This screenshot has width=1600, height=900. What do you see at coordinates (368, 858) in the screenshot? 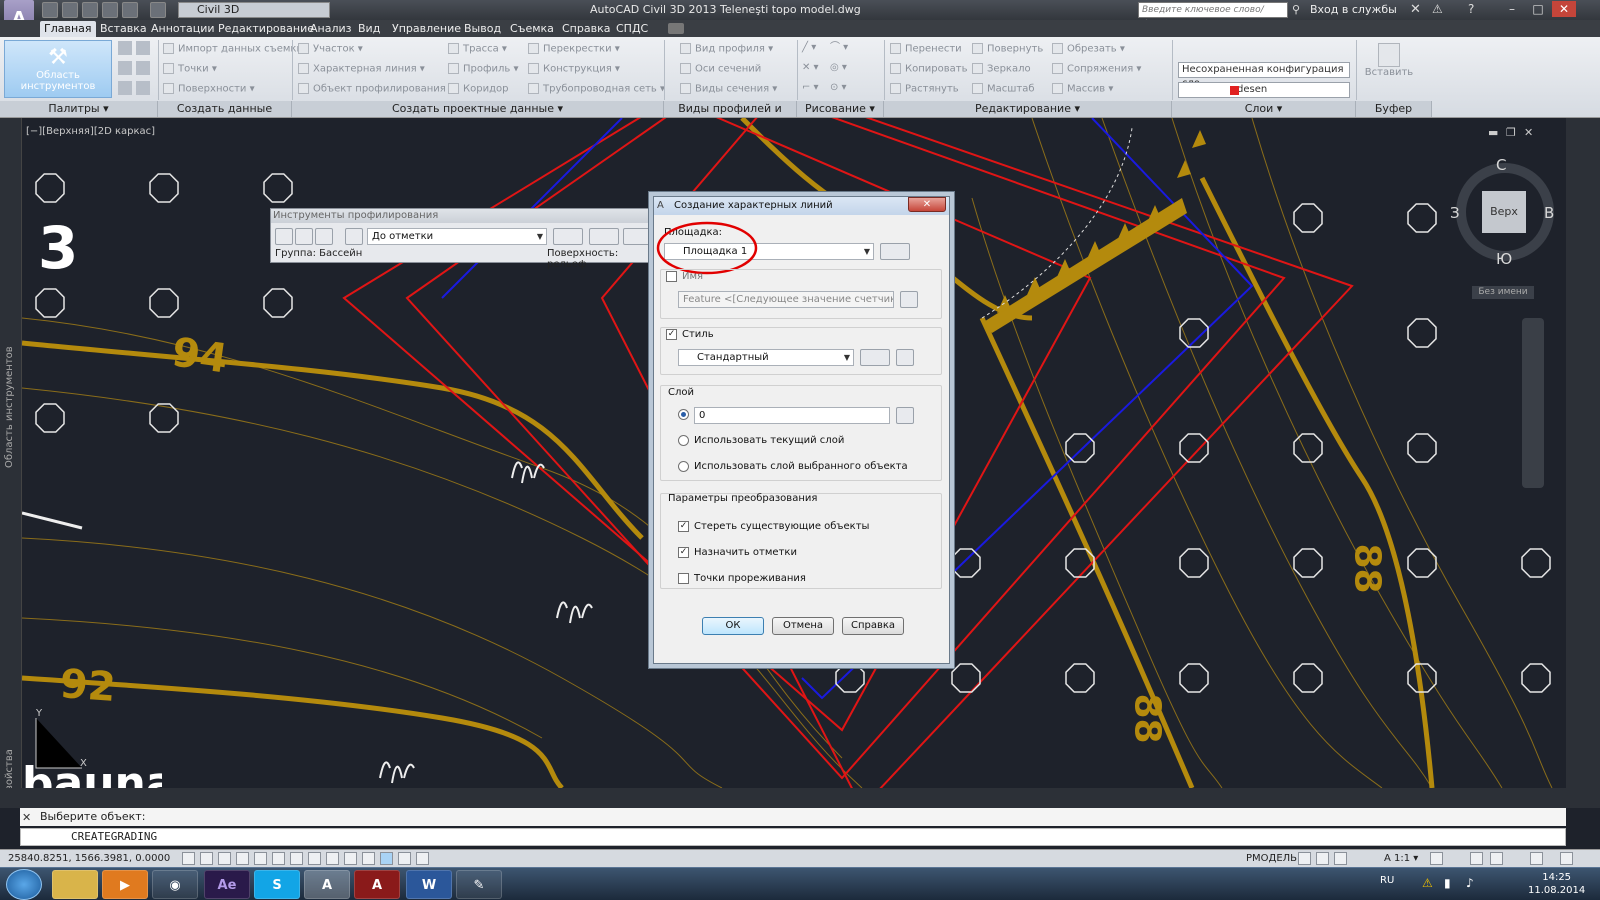
I see `lineweight-icon` at bounding box center [368, 858].